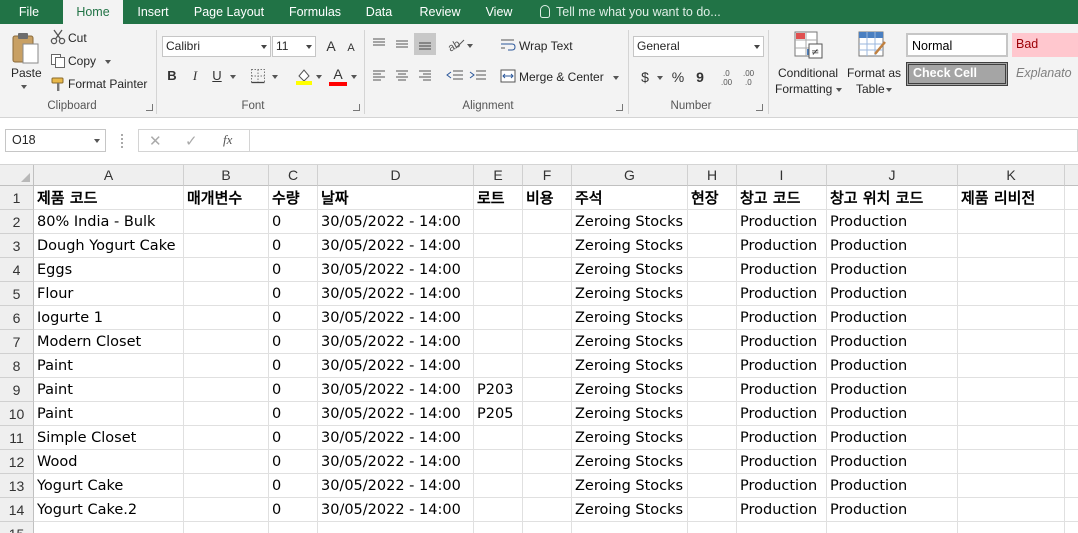 The width and height of the screenshot is (1078, 533). What do you see at coordinates (93, 12) in the screenshot?
I see `tab-home: Home` at bounding box center [93, 12].